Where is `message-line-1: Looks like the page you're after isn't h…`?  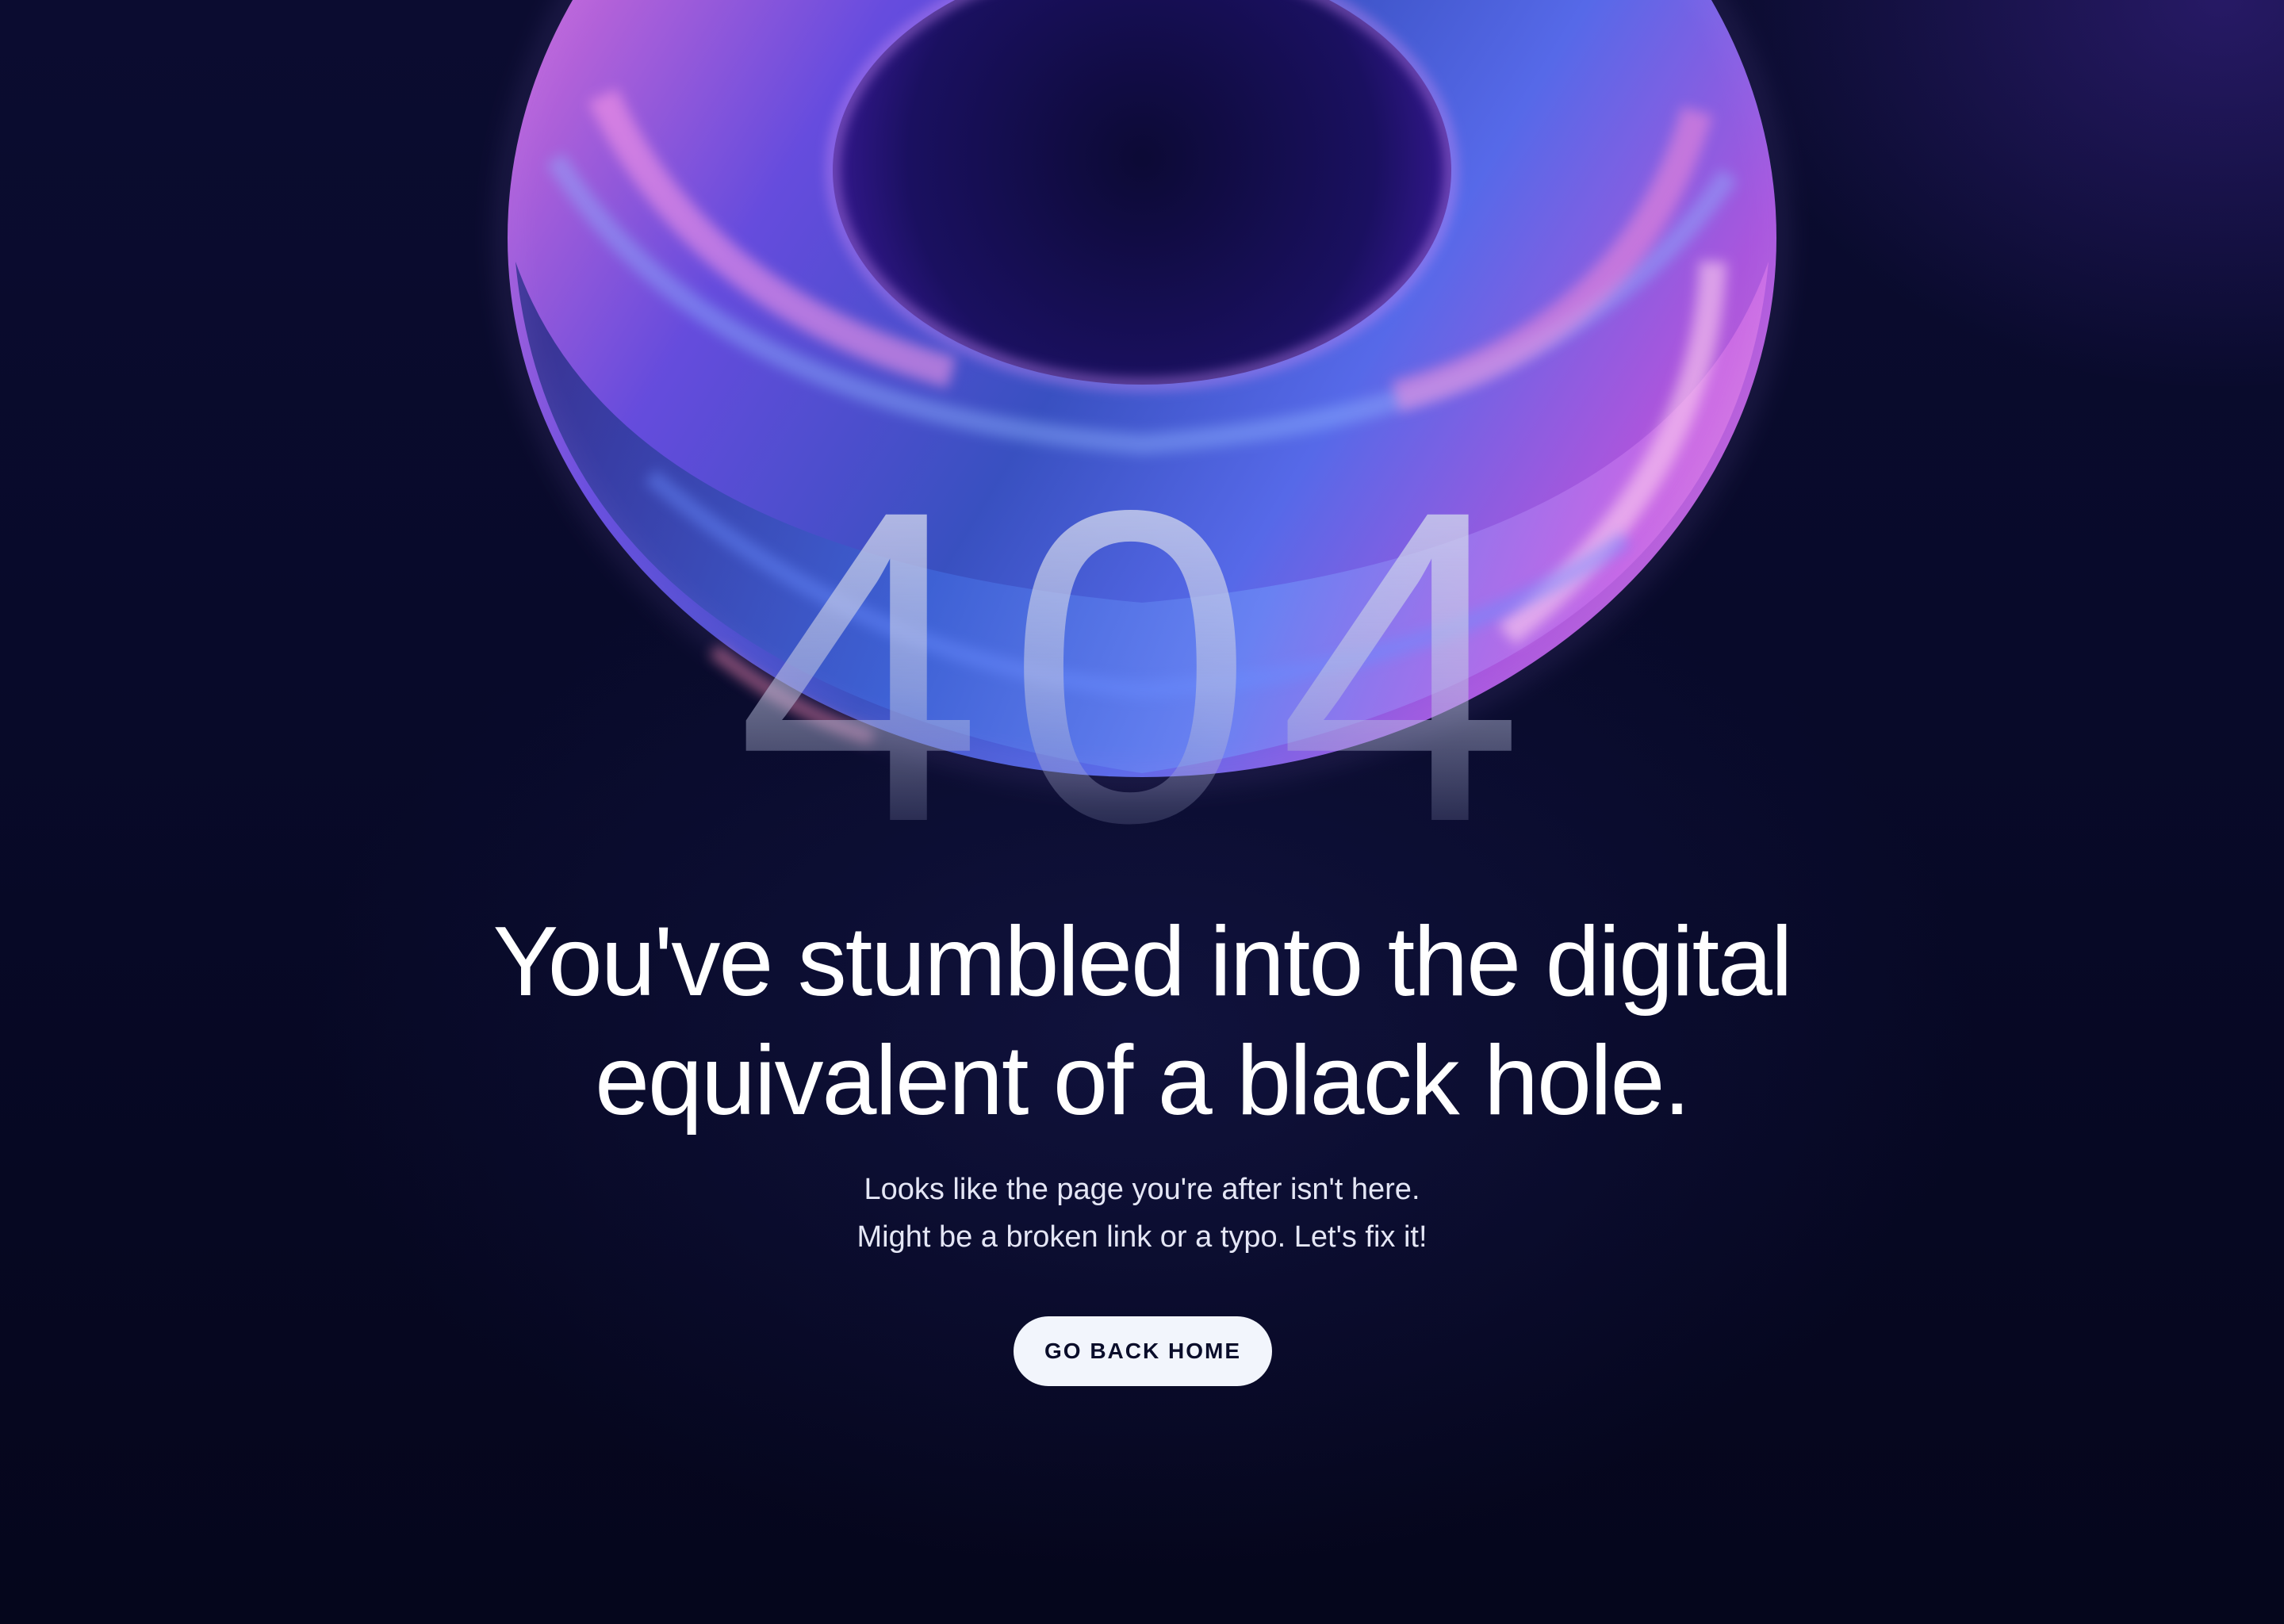 message-line-1: Looks like the page you're after isn't h… is located at coordinates (1142, 1189).